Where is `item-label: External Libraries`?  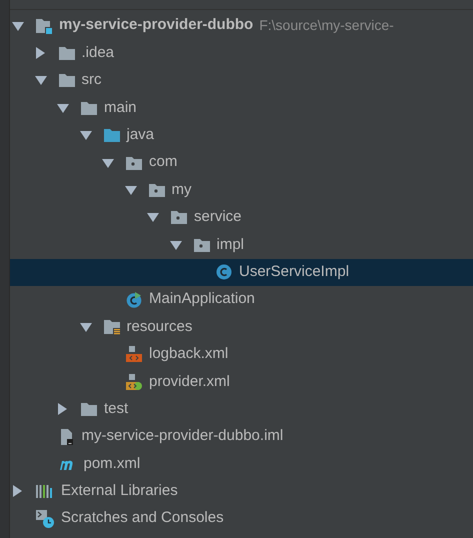 item-label: External Libraries is located at coordinates (119, 491).